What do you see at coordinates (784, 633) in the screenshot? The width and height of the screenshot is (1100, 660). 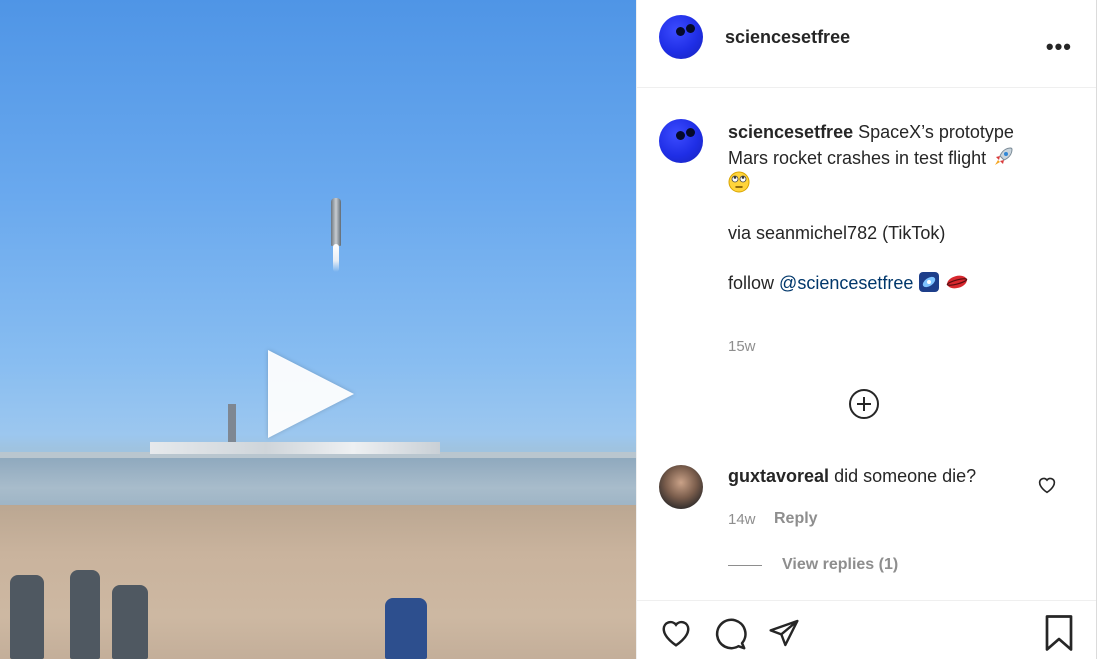 I see `share-send-icon` at bounding box center [784, 633].